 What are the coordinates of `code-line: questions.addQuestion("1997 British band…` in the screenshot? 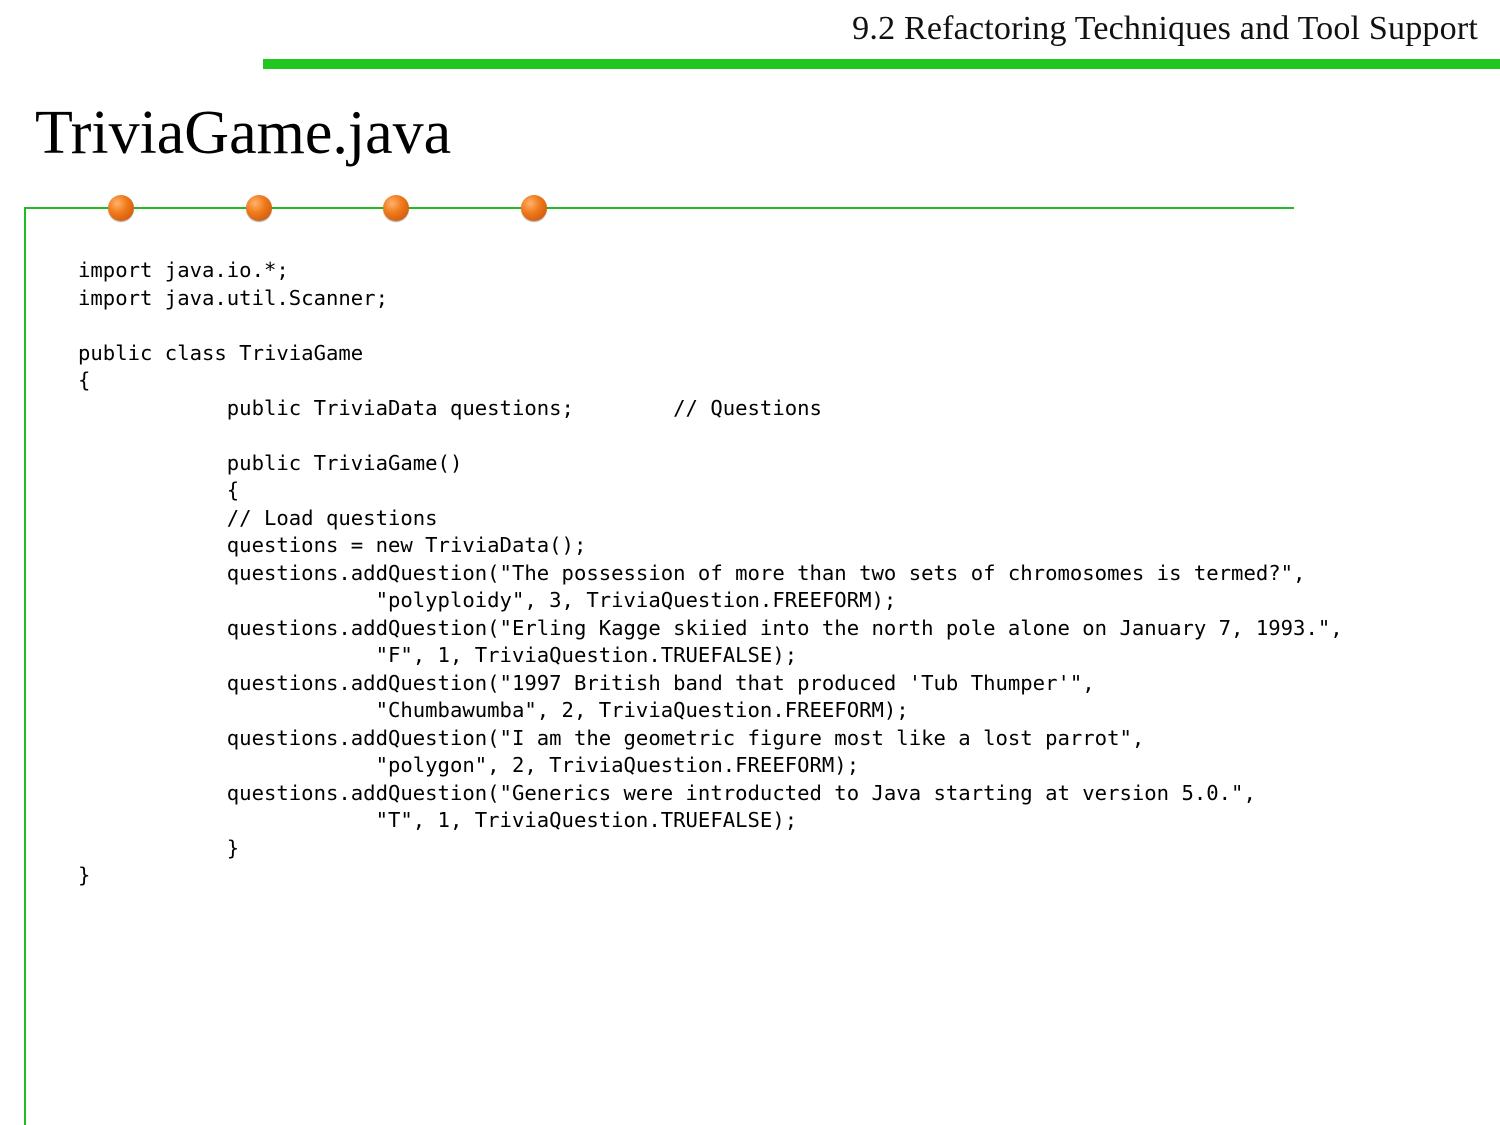 It's located at (586, 682).